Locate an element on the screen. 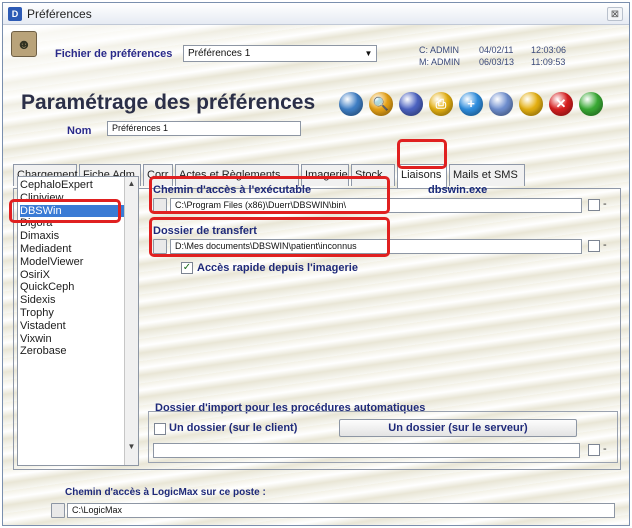 This screenshot has height=528, width=632. logicmax-path-value: C:\LogicMax is located at coordinates (97, 510).